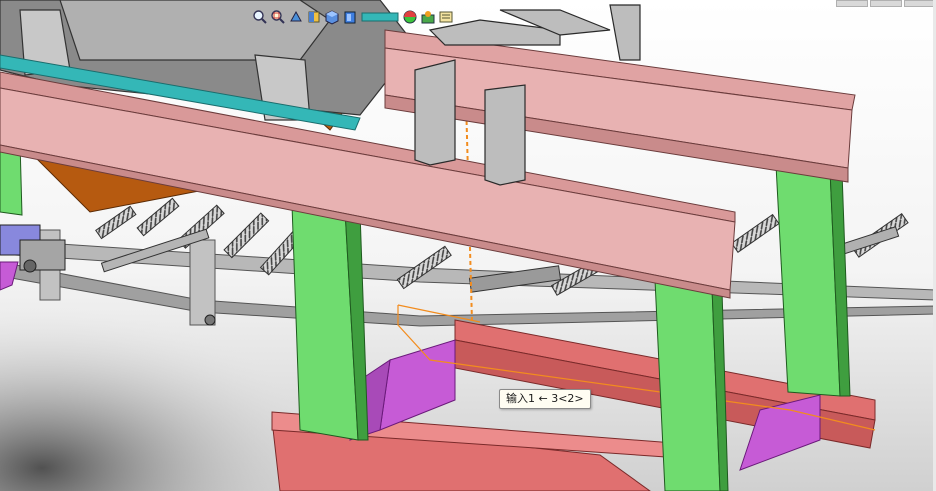 Image resolution: width=936 pixels, height=491 pixels. Describe the element at coordinates (920, 3) in the screenshot. I see `close-button` at that location.